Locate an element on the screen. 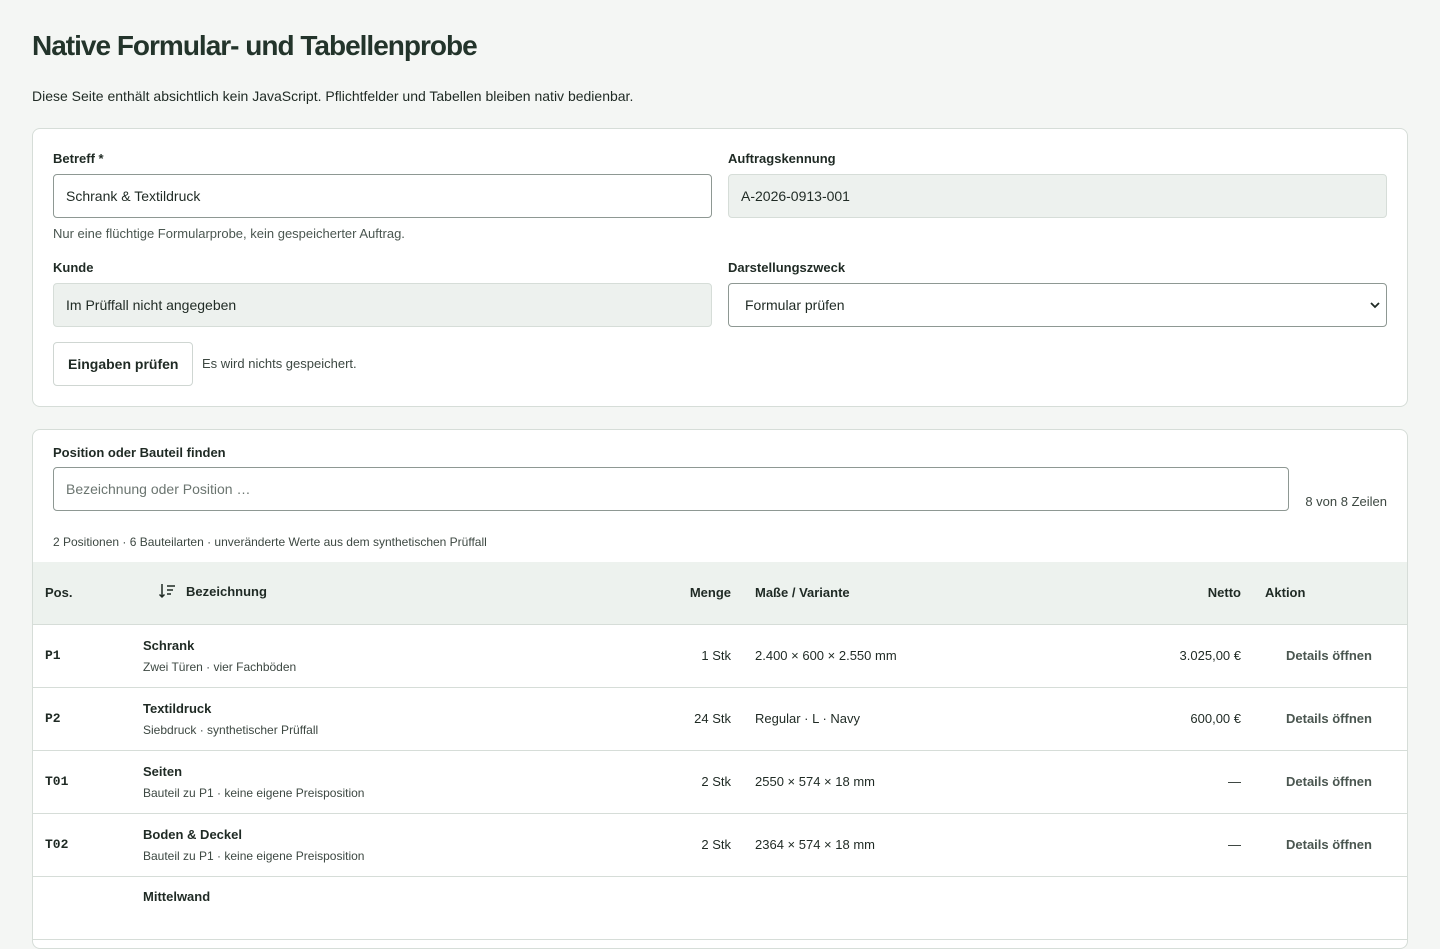 This screenshot has width=1440, height=949. details-open-button is located at coordinates (1330, 907).